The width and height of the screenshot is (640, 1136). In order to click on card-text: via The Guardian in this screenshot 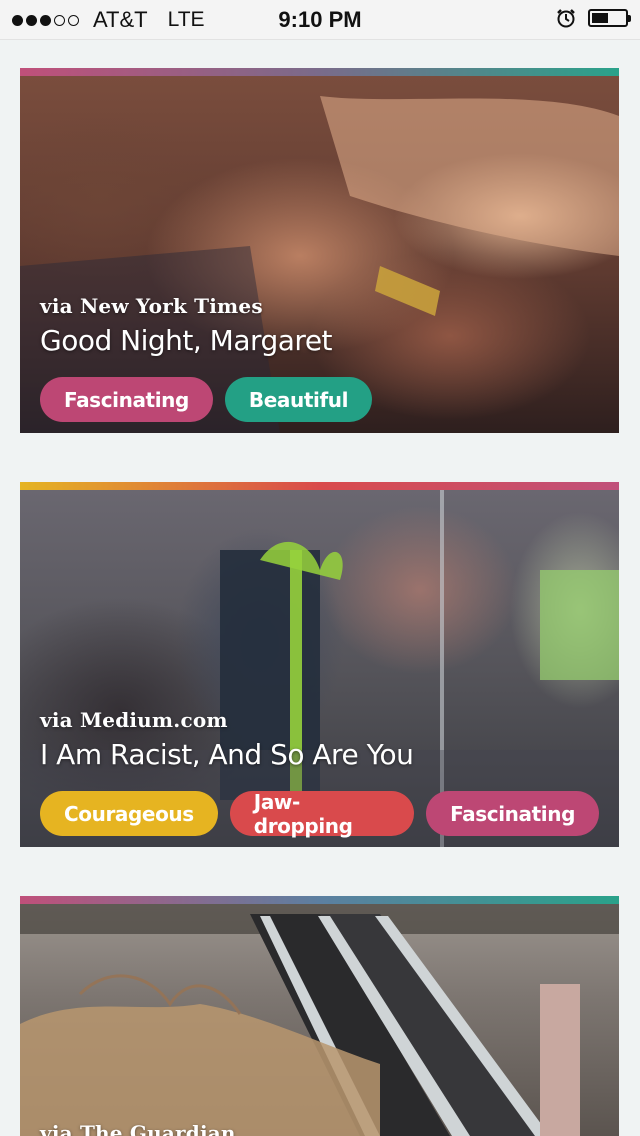, I will do `click(319, 1128)`.